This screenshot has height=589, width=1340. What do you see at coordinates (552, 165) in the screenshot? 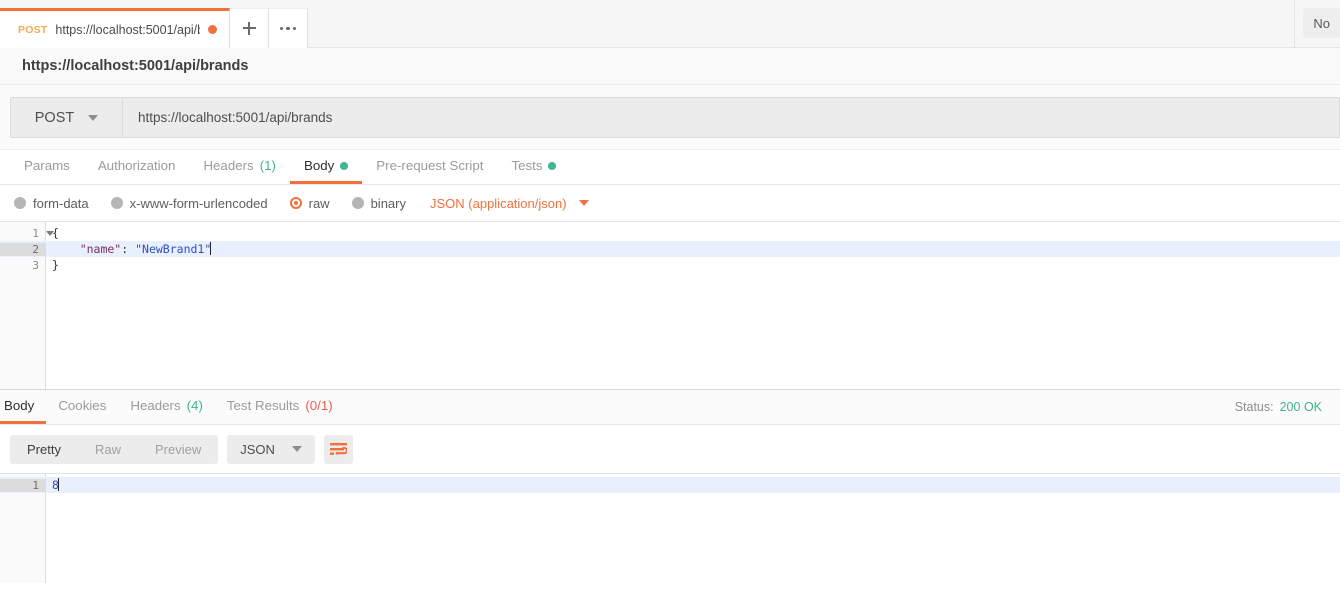
I see `tab-tests-status-dot` at bounding box center [552, 165].